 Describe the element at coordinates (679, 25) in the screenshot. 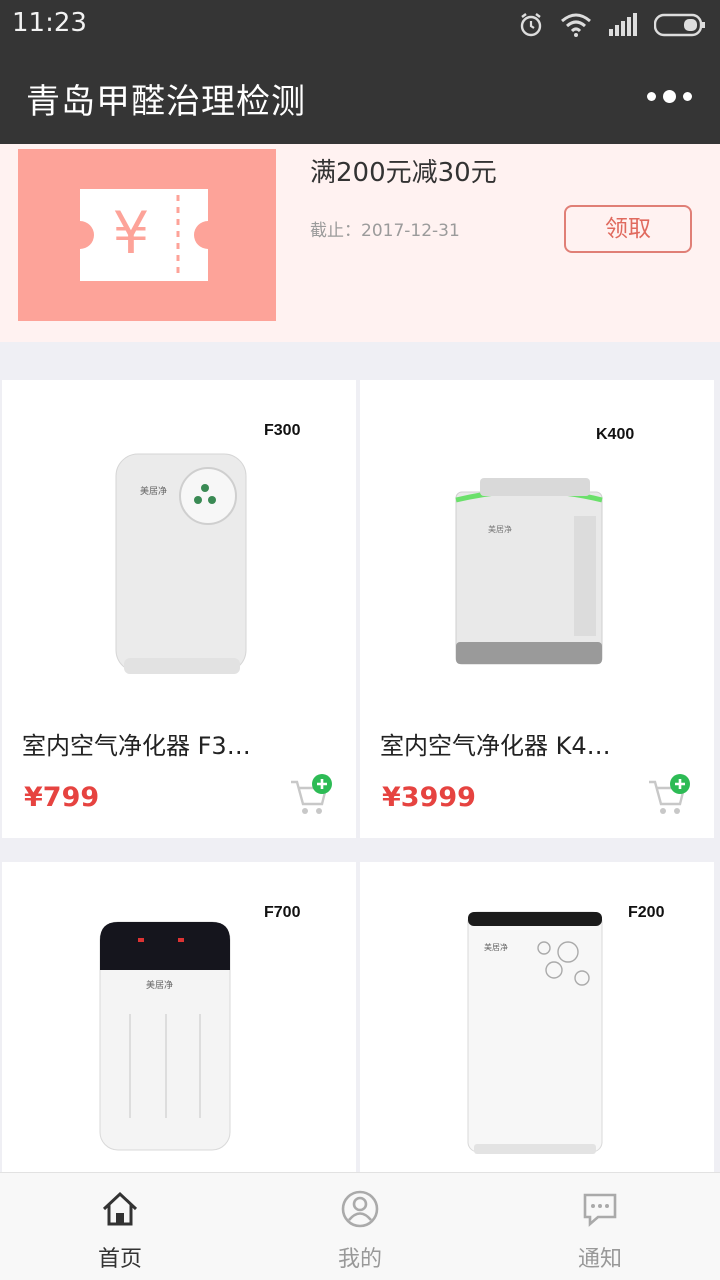

I see `battery-icon` at that location.